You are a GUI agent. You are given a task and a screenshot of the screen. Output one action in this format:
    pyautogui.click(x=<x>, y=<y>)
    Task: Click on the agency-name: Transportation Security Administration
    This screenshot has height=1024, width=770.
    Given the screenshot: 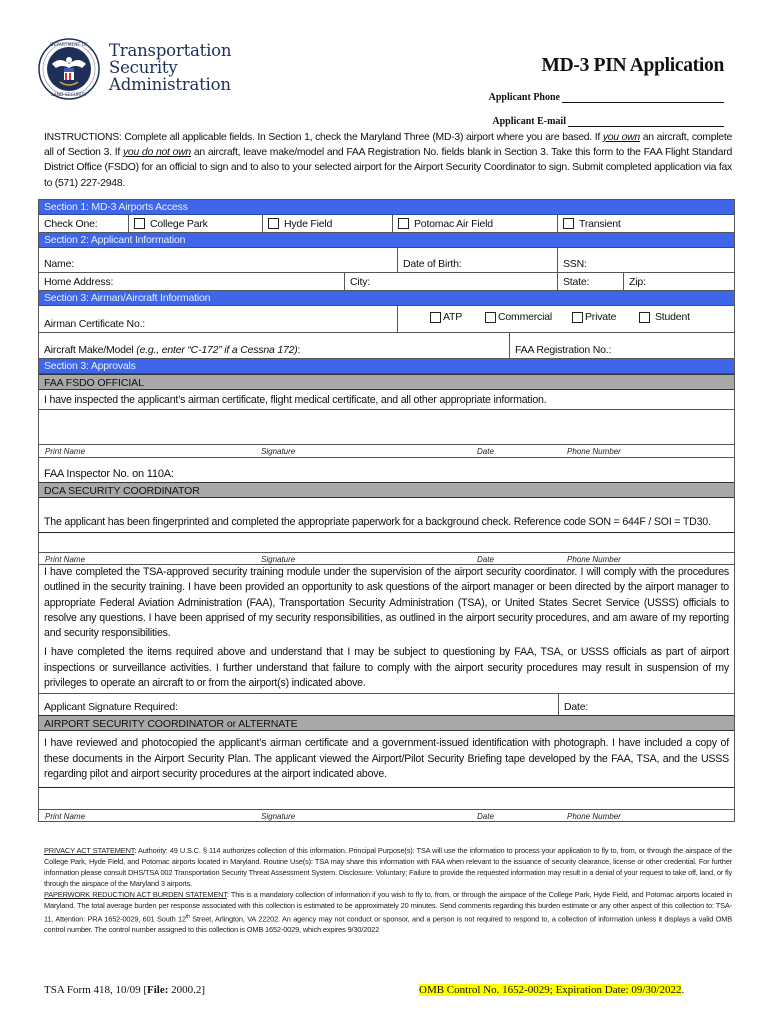 What is the action you would take?
    pyautogui.click(x=170, y=67)
    